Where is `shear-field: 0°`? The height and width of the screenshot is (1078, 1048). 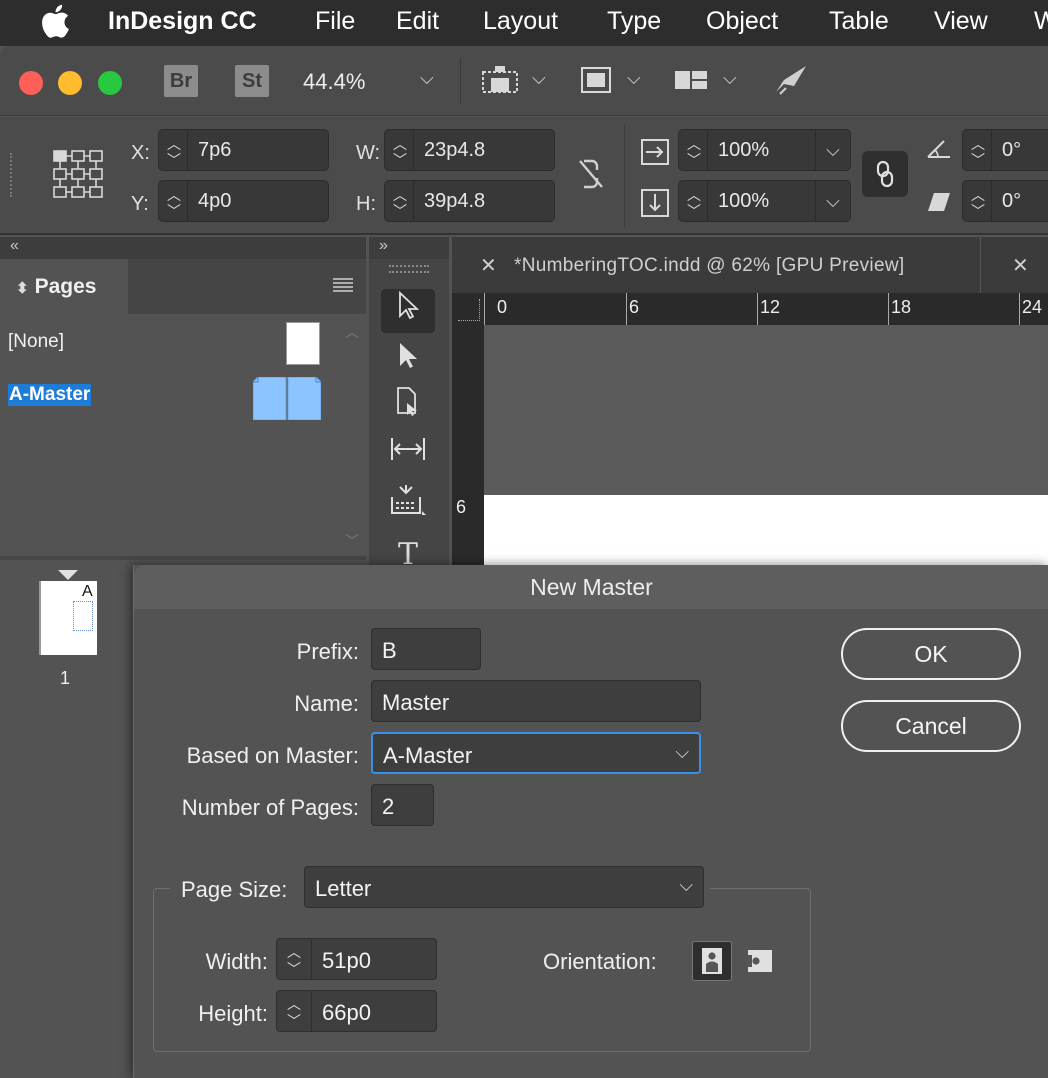
shear-field: 0° is located at coordinates (1020, 201).